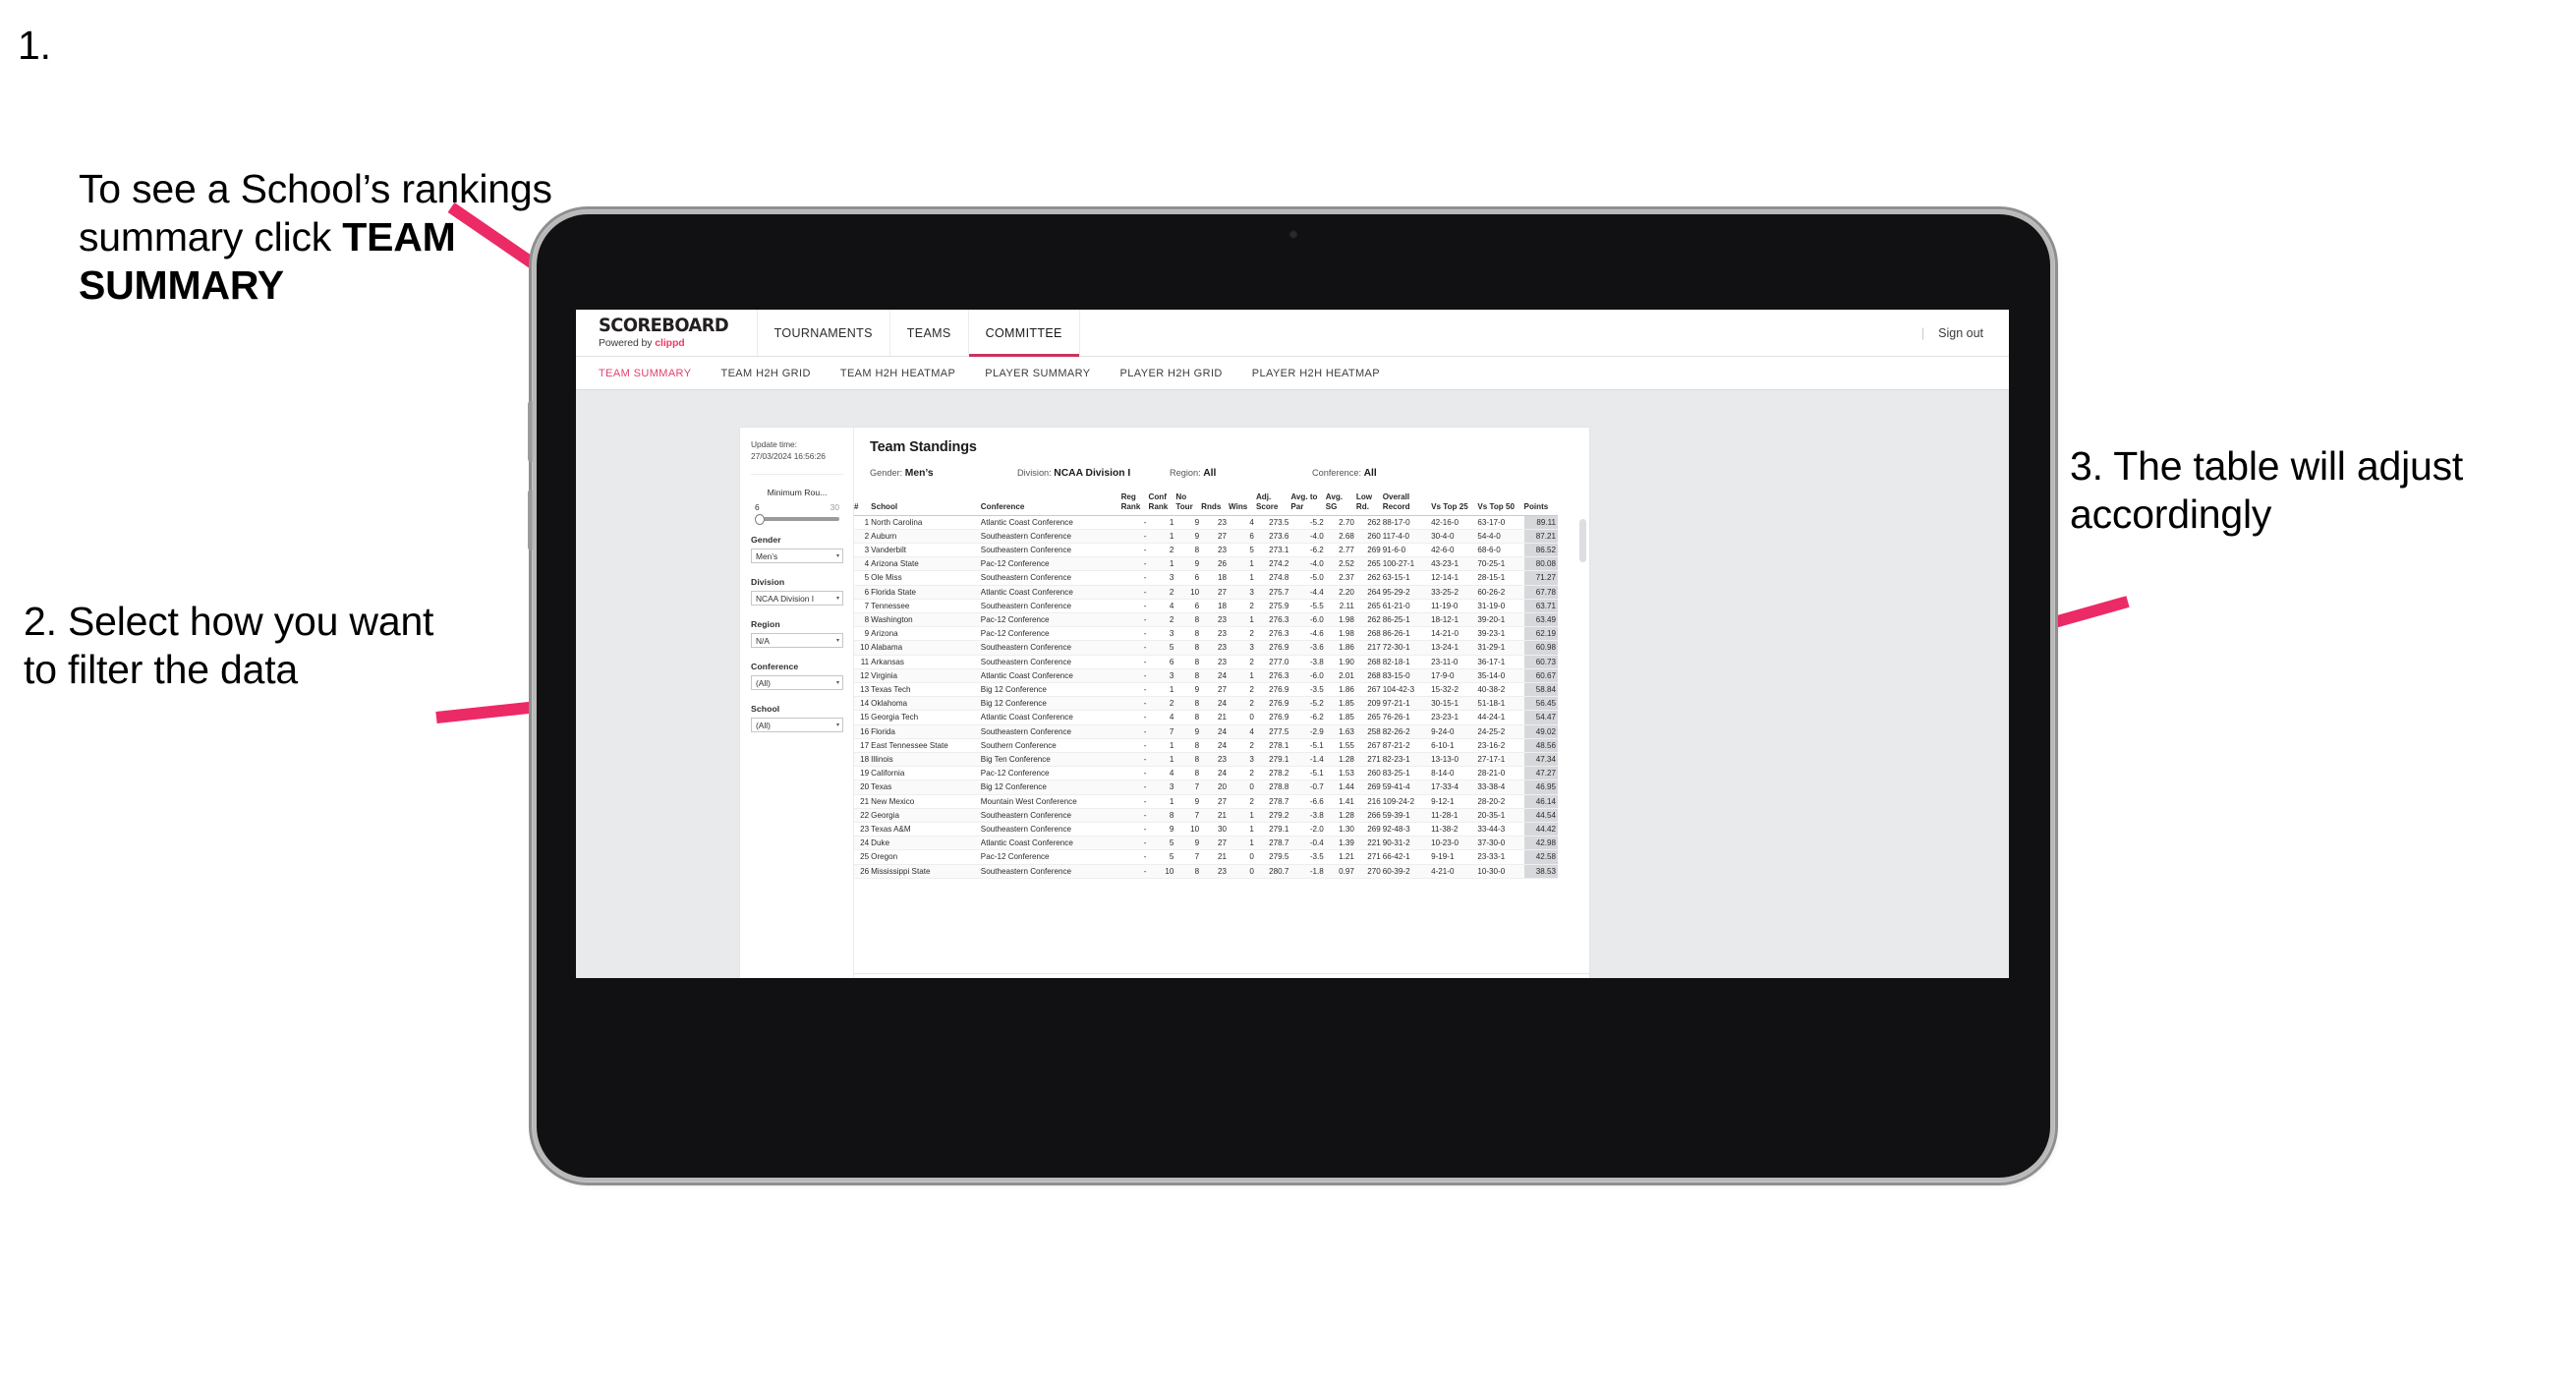 The width and height of the screenshot is (2576, 1386). What do you see at coordinates (667, 333) in the screenshot?
I see `brand-logo: SCOREBOARD Powered by clippd` at bounding box center [667, 333].